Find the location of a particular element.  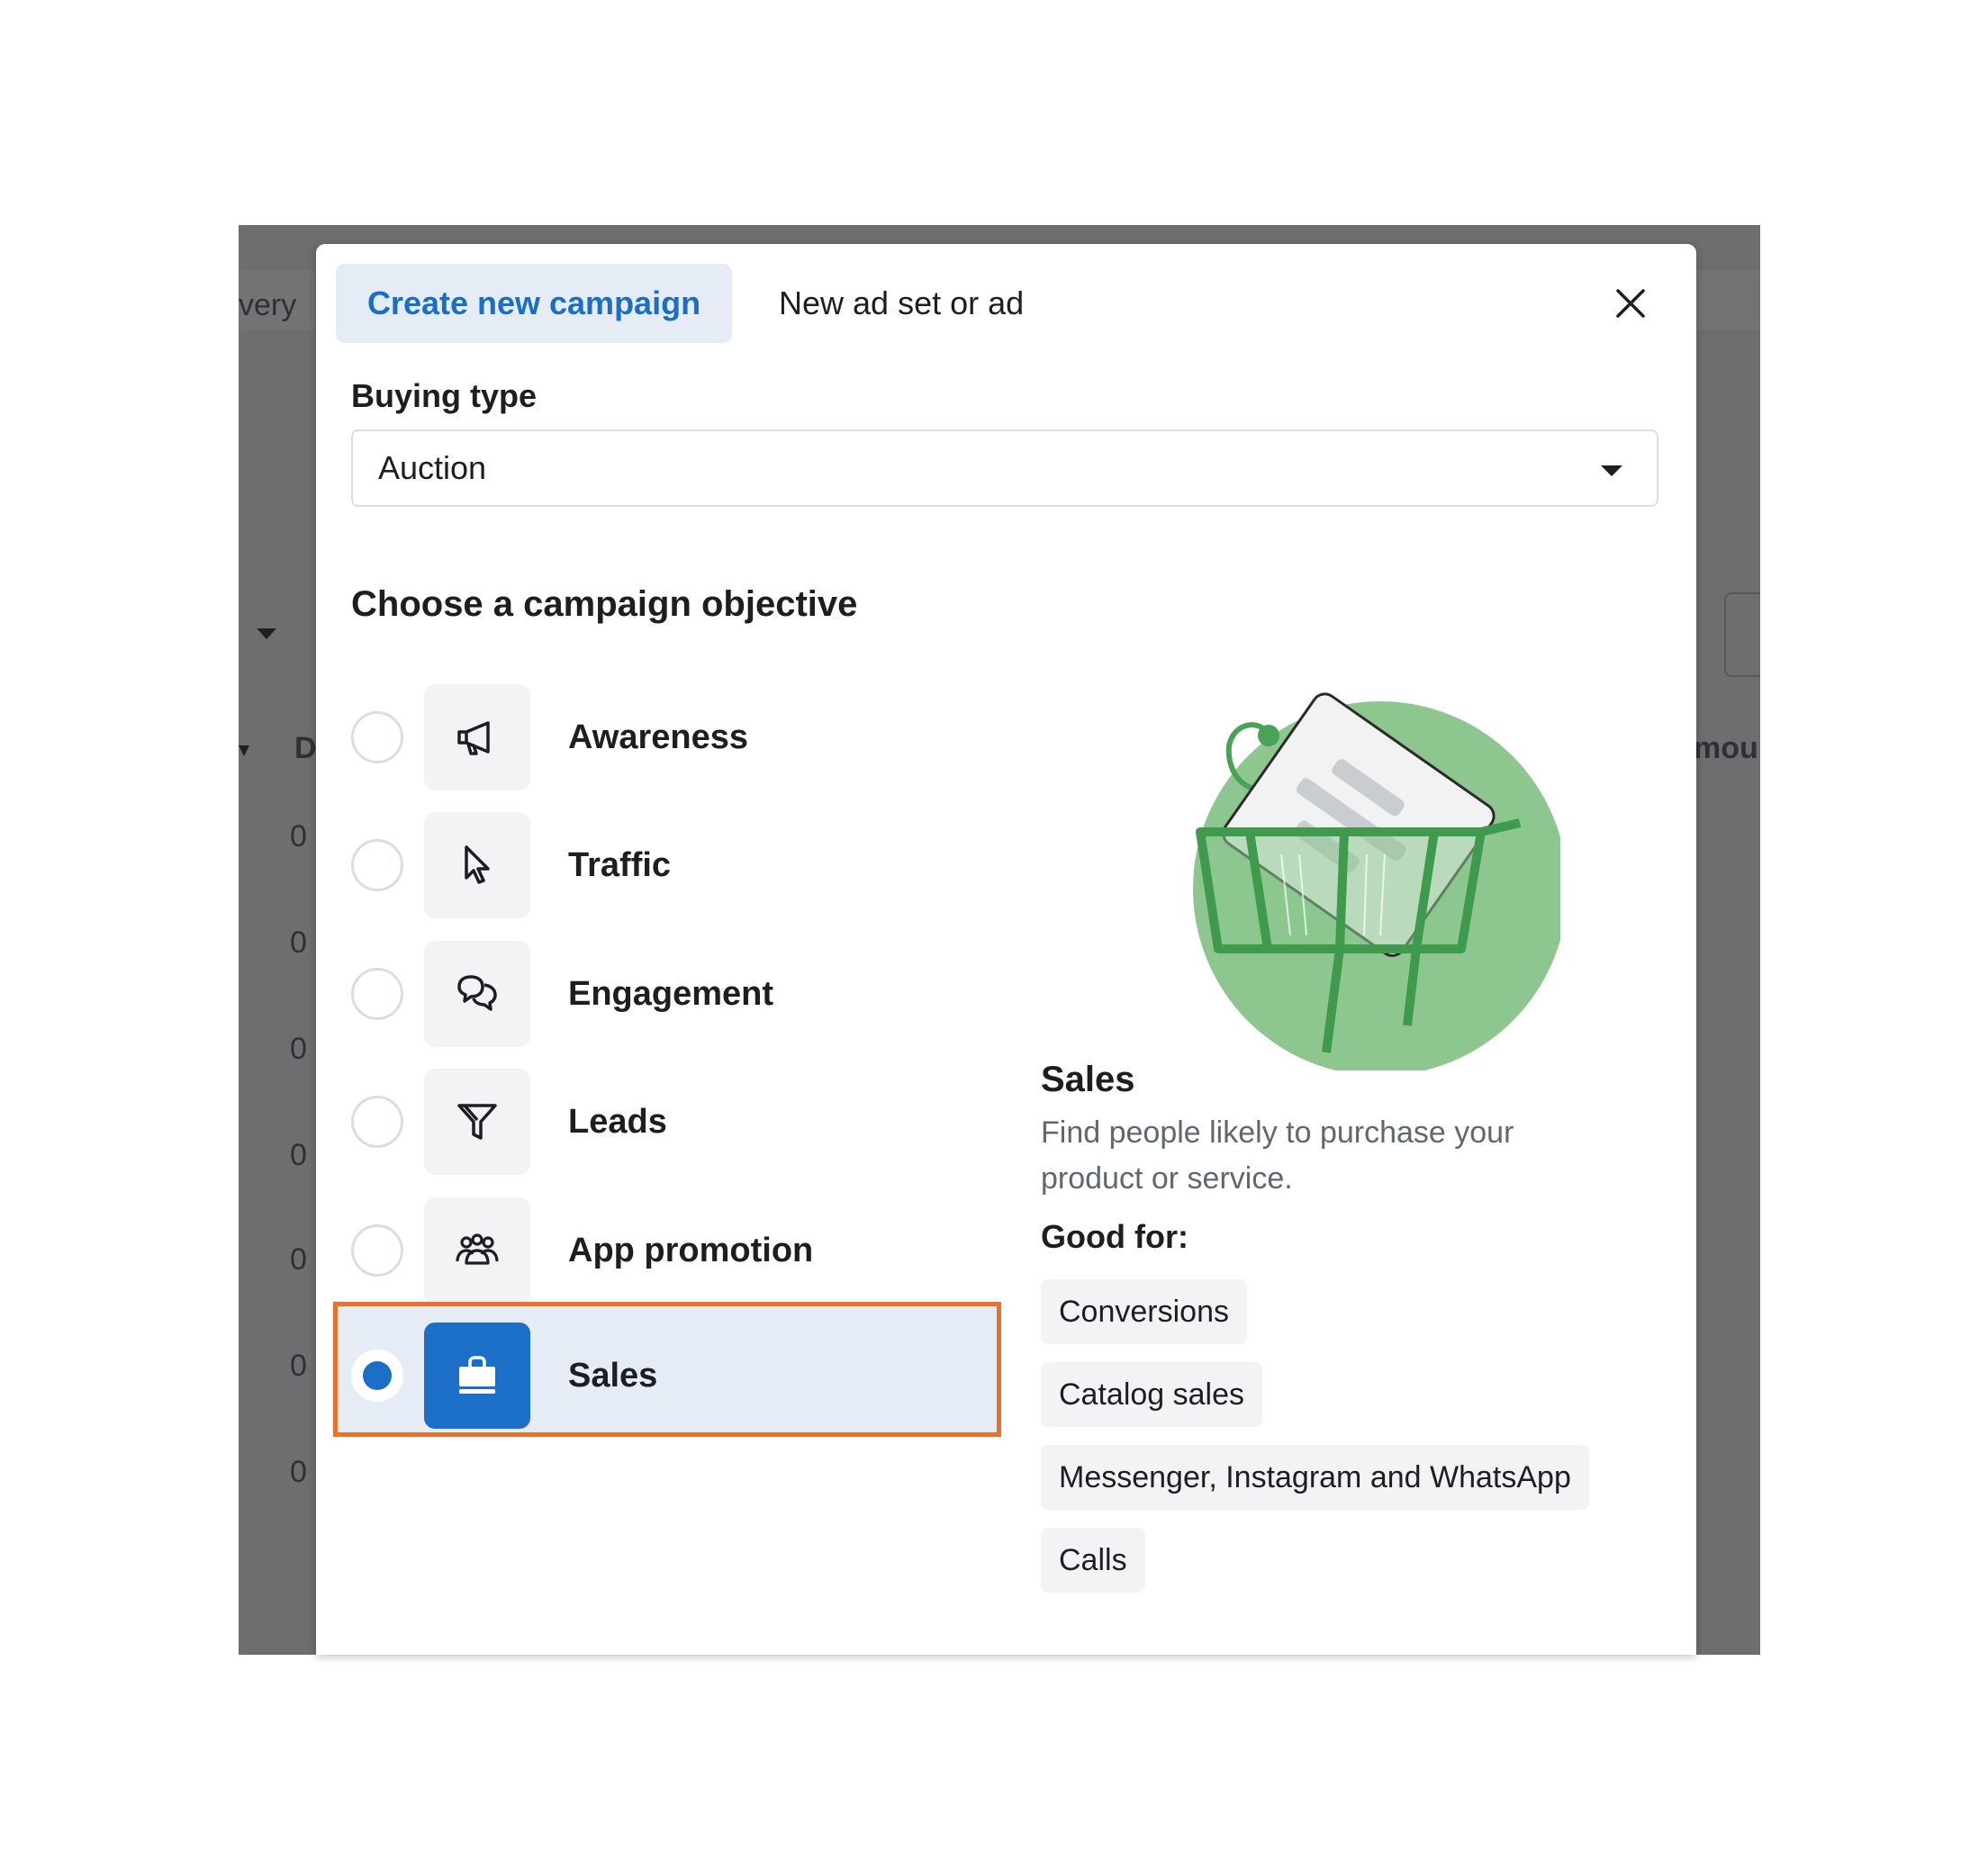

objective-label: Engagement is located at coordinates (671, 994).